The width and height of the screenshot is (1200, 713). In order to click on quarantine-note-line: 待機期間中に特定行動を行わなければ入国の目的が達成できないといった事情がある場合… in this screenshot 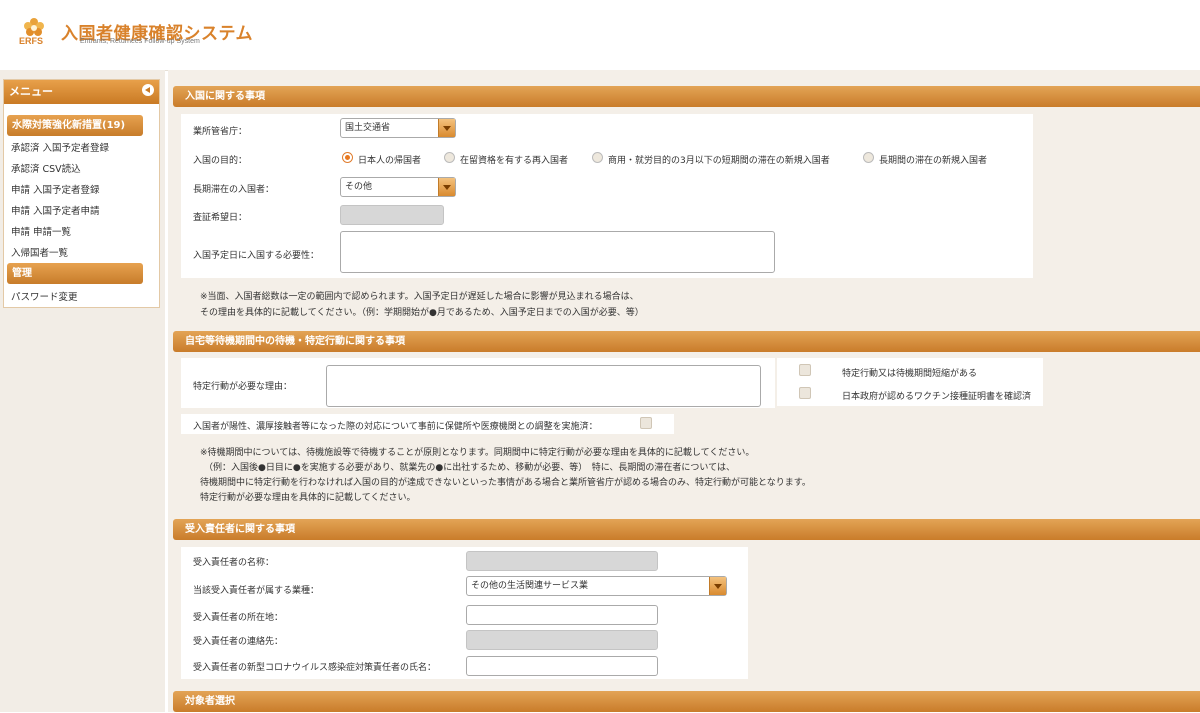, I will do `click(505, 483)`.